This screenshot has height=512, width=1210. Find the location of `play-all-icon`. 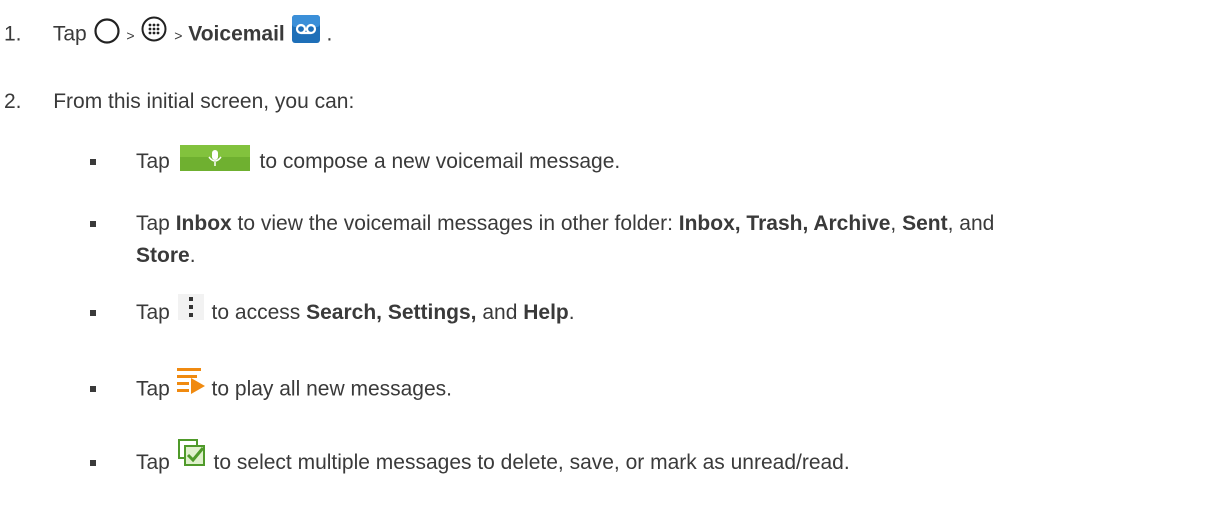

play-all-icon is located at coordinates (191, 380).